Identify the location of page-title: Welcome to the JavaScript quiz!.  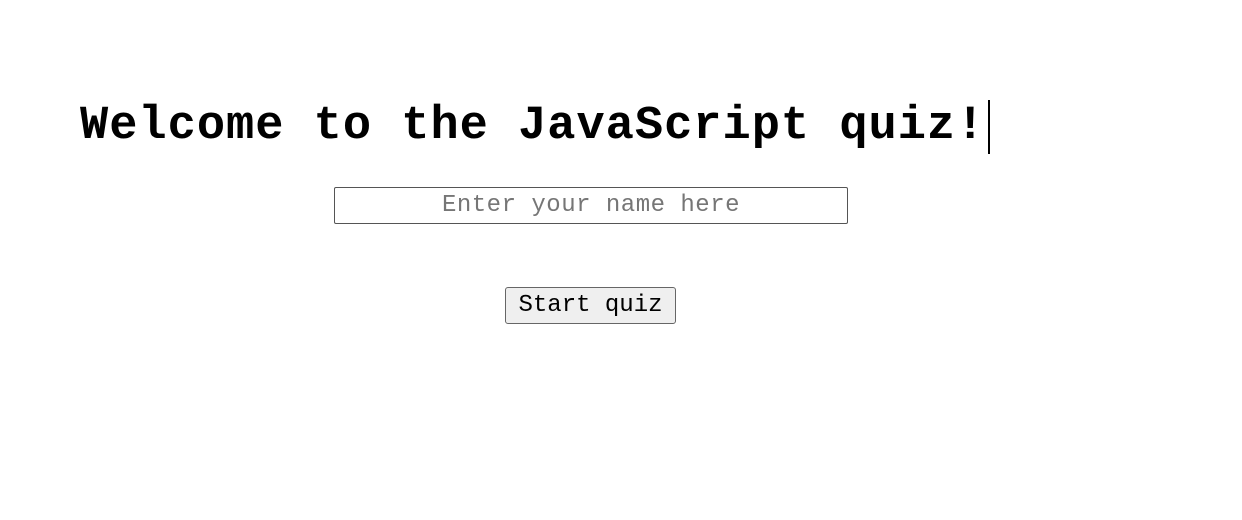
(533, 126).